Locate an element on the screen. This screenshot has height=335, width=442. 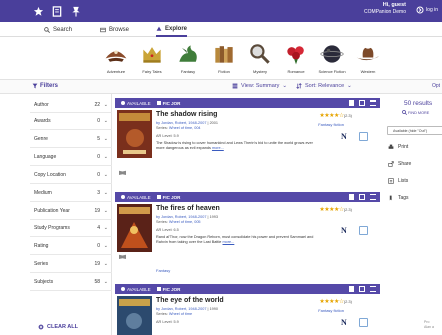
rating-stars: ★★★★☆(2.3) is located at coordinates (335, 116).